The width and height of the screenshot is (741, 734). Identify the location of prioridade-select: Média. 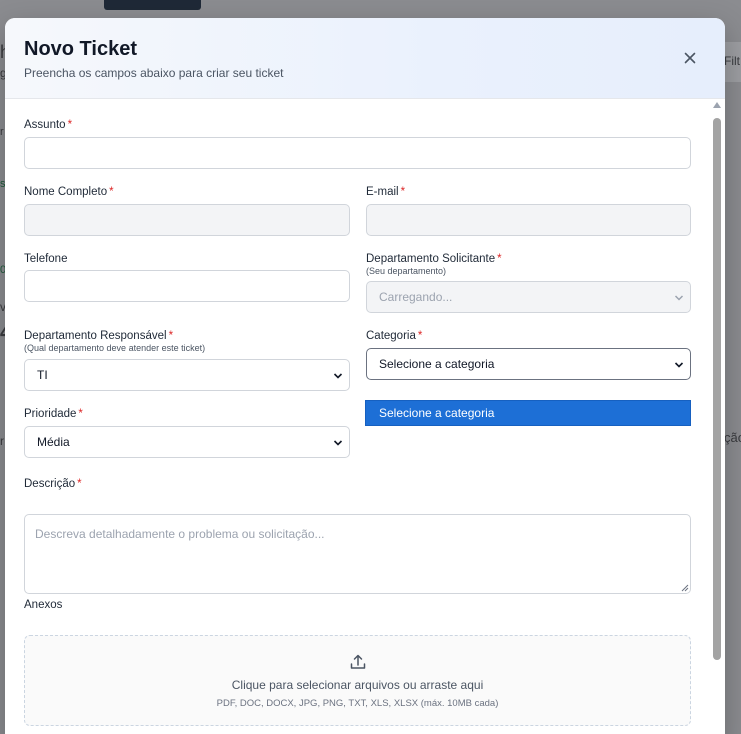
(187, 442).